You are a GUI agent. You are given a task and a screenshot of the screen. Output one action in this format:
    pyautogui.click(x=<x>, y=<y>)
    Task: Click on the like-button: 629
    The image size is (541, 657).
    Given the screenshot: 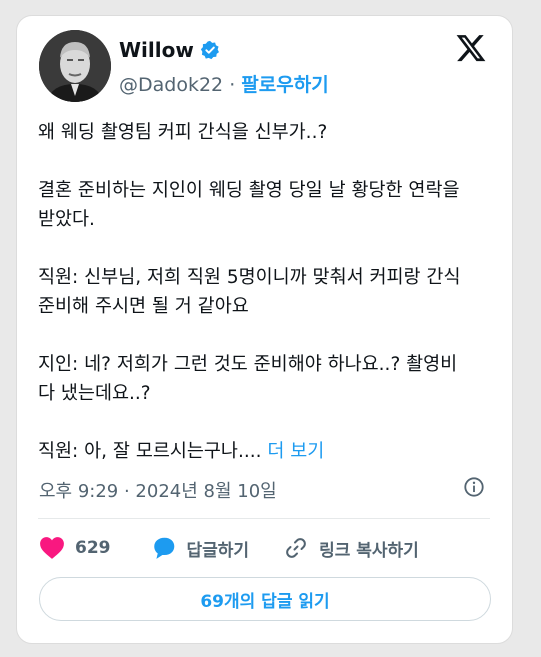 What is the action you would take?
    pyautogui.click(x=75, y=548)
    